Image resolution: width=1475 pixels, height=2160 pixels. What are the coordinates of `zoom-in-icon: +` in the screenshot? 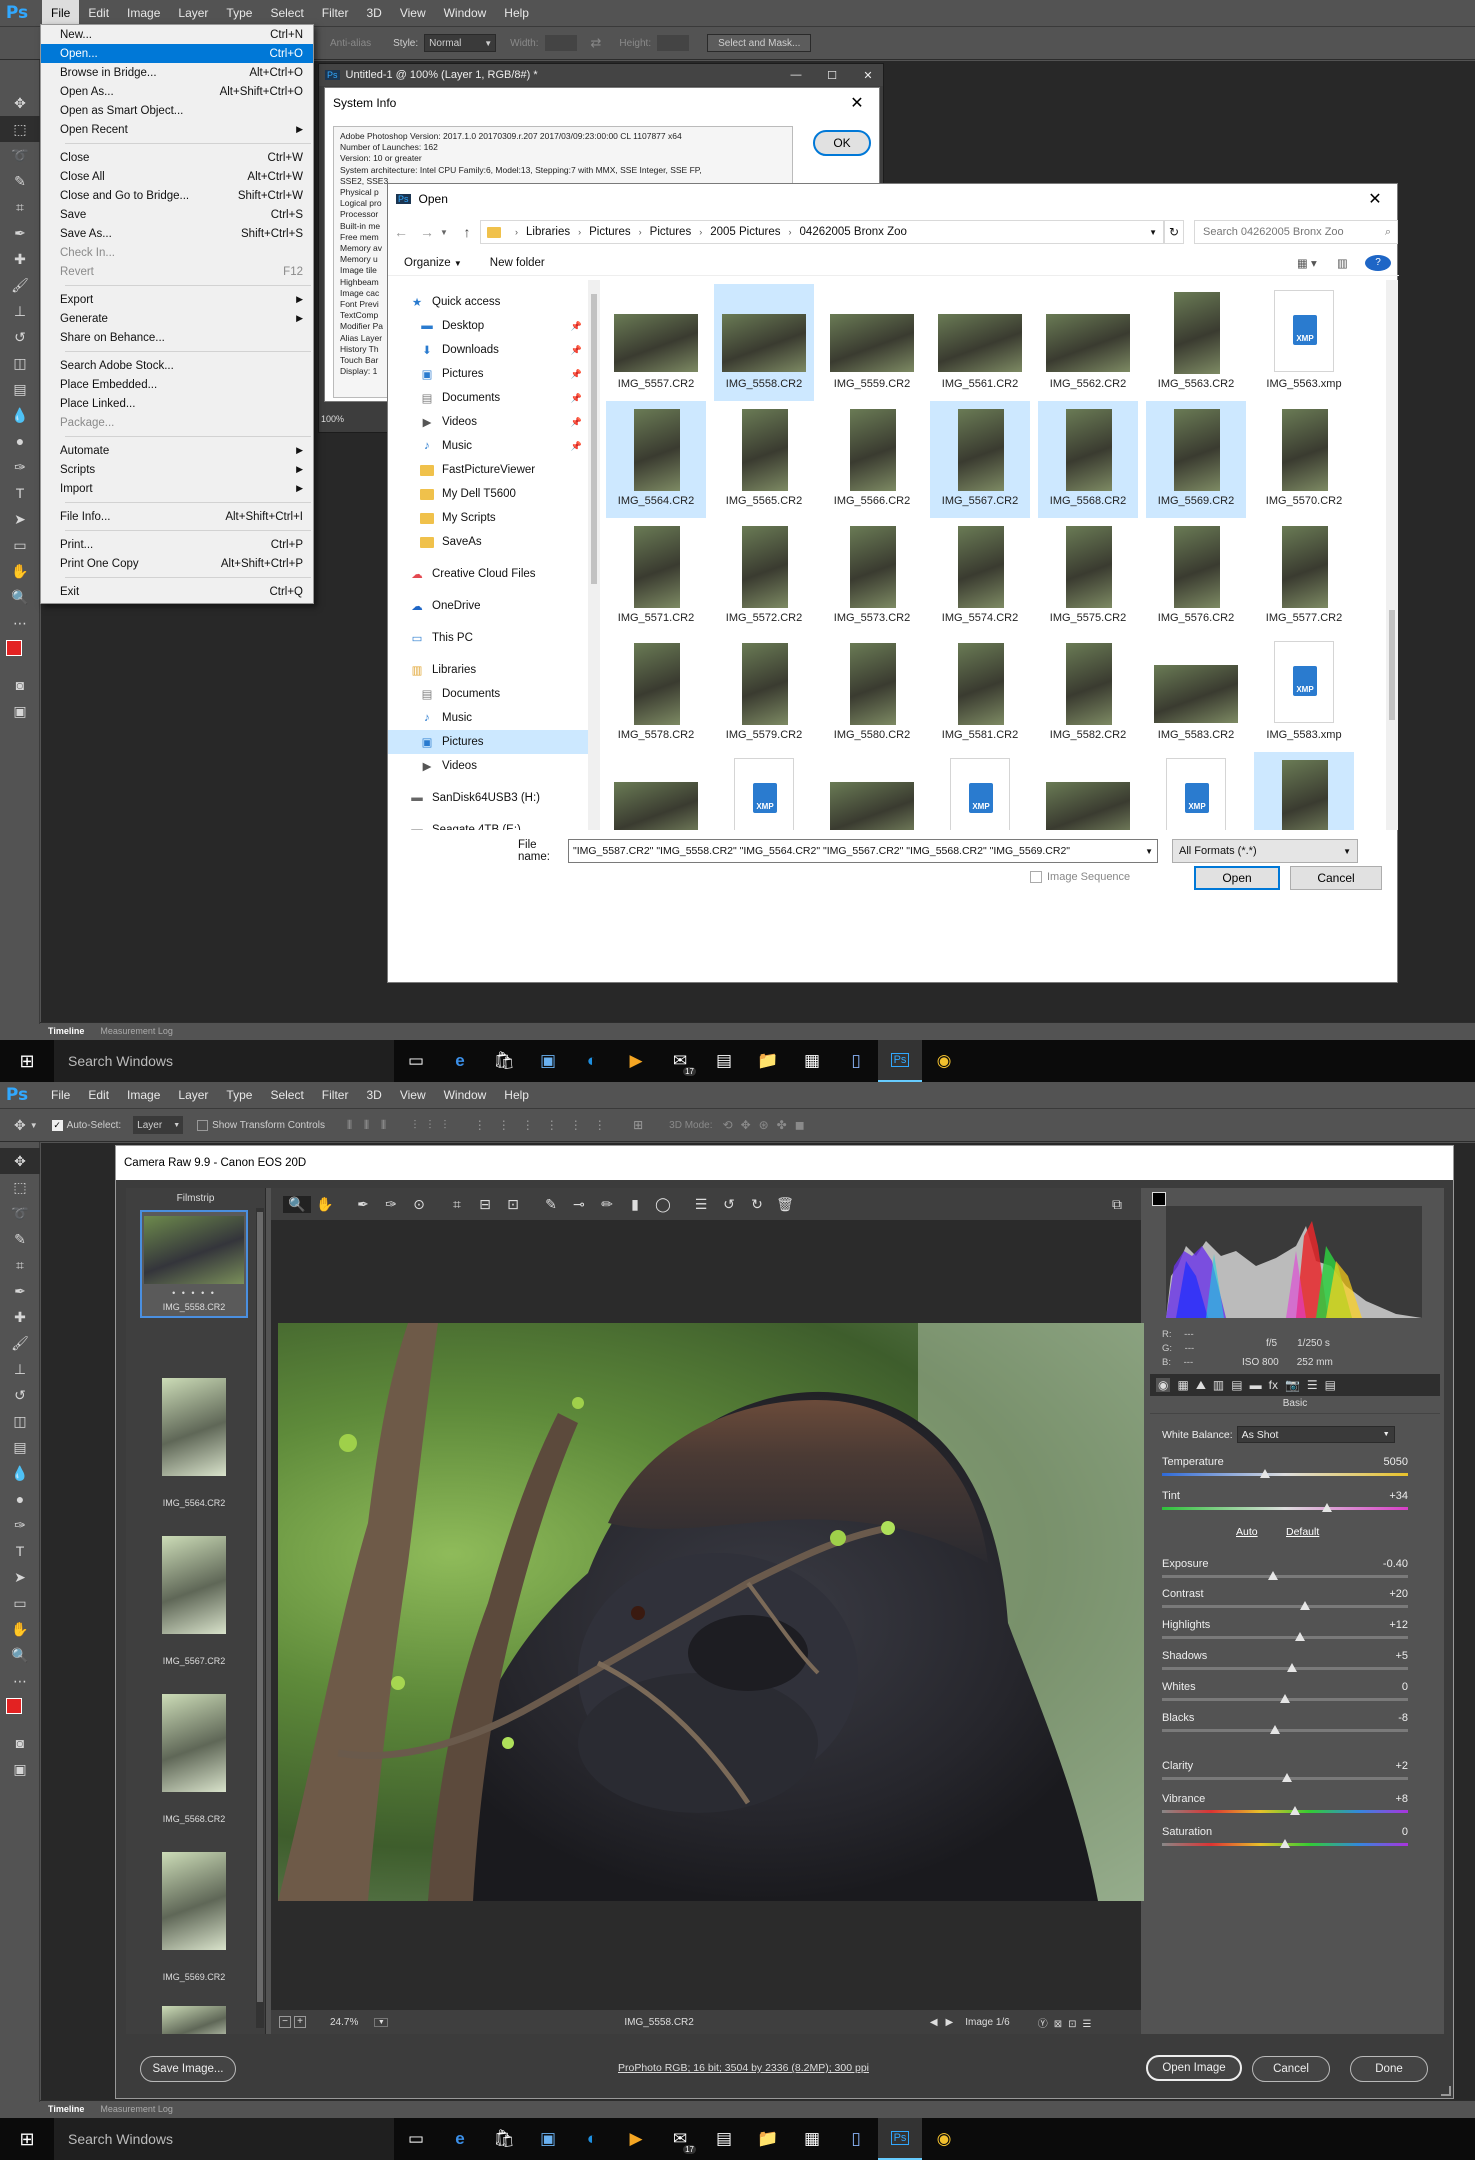 It's located at (300, 2022).